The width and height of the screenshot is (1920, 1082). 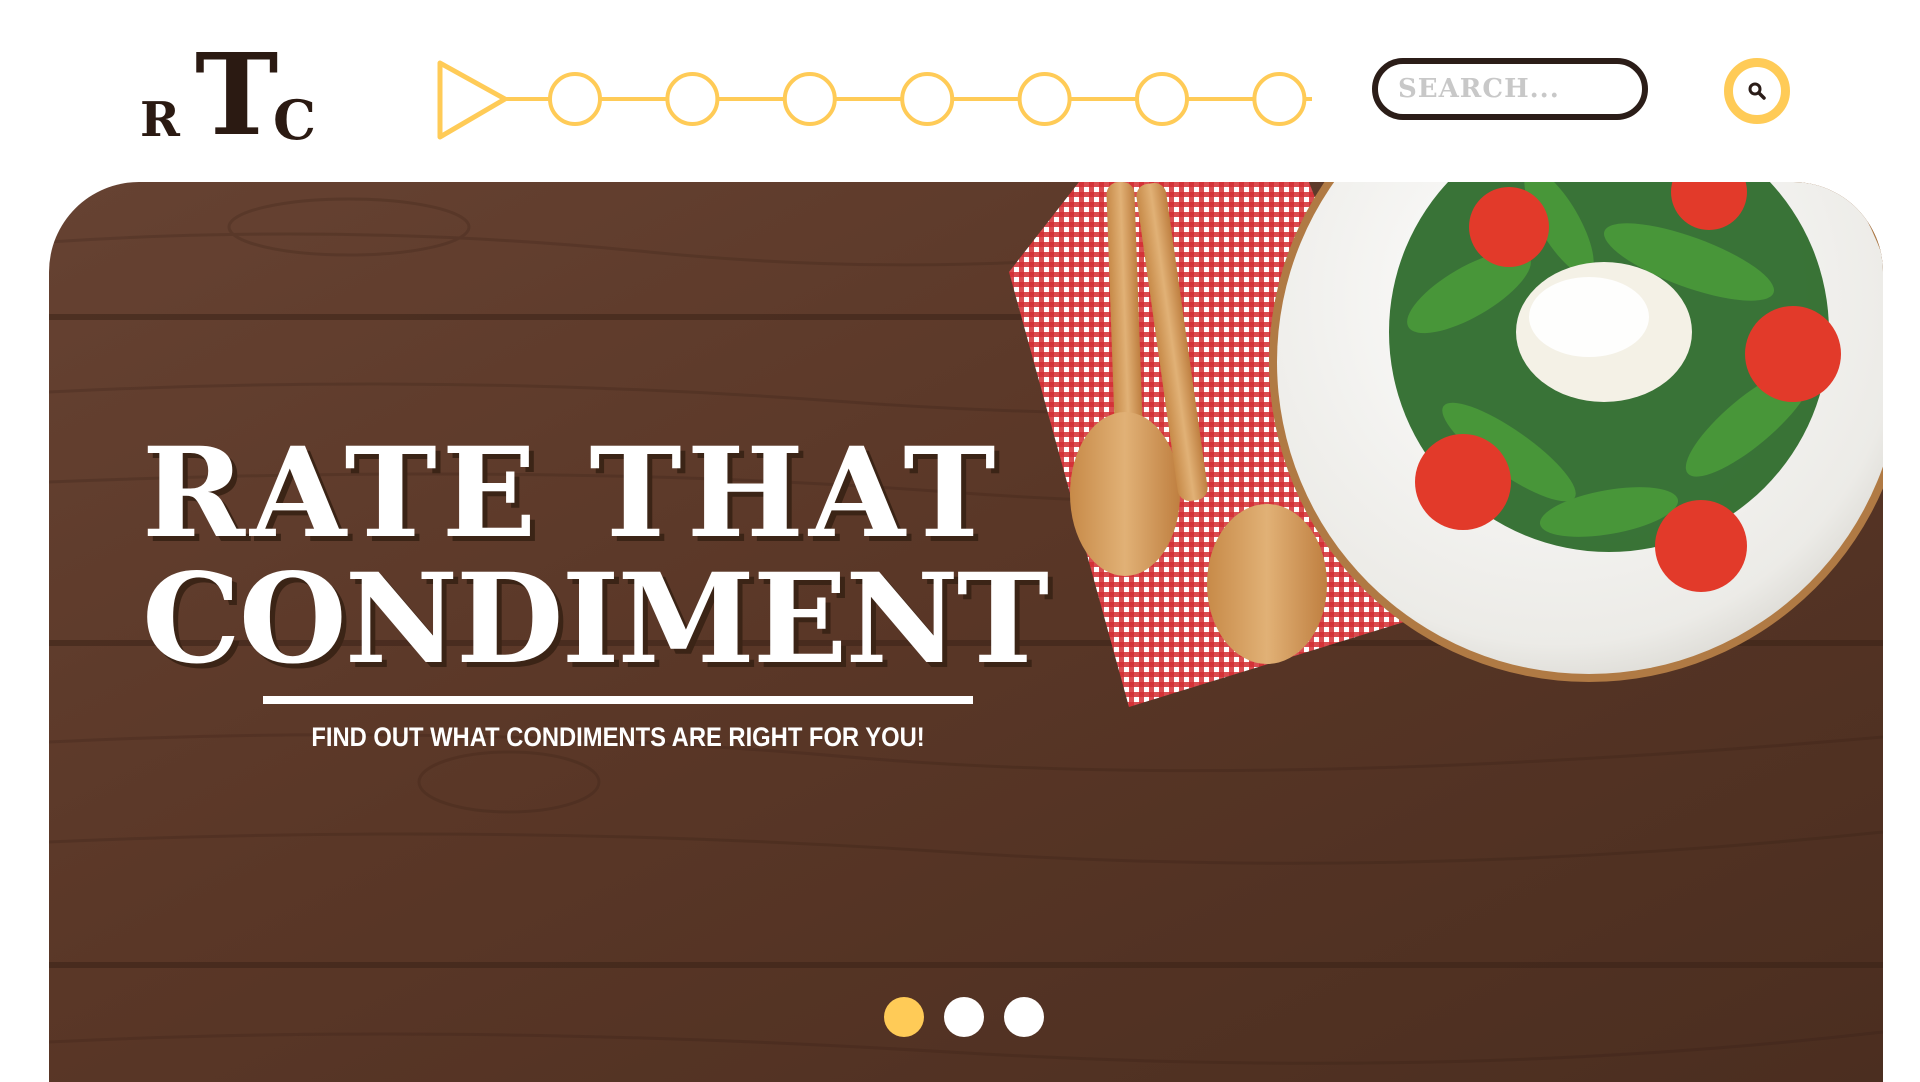 I want to click on hero-title-line-1: RATE THAT, so click(x=571, y=493).